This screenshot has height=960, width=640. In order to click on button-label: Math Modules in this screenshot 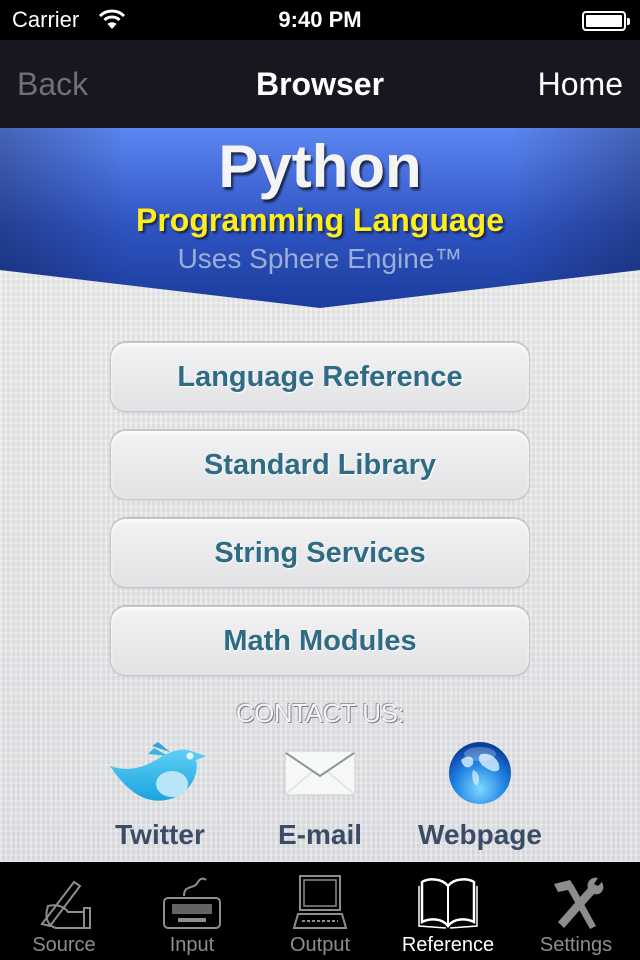, I will do `click(320, 640)`.